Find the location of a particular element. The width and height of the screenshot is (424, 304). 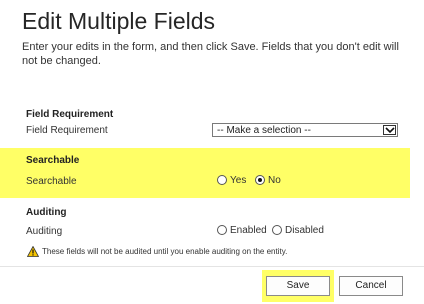

searchable-yes-radio is located at coordinates (222, 180).